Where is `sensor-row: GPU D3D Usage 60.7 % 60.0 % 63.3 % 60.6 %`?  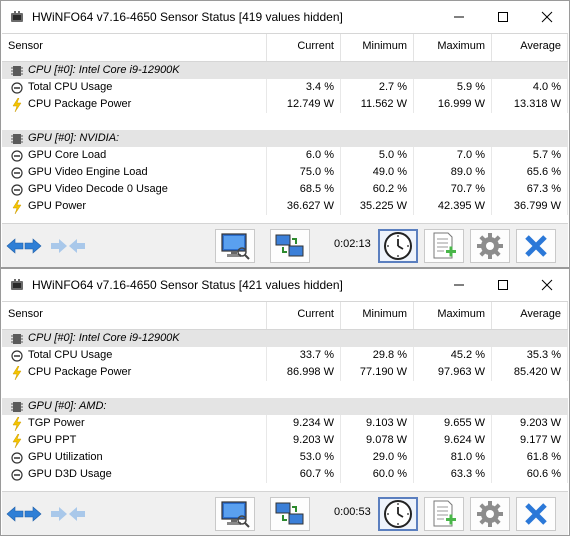
sensor-row: GPU D3D Usage 60.7 % 60.0 % 63.3 % 60.6 % is located at coordinates (285, 474).